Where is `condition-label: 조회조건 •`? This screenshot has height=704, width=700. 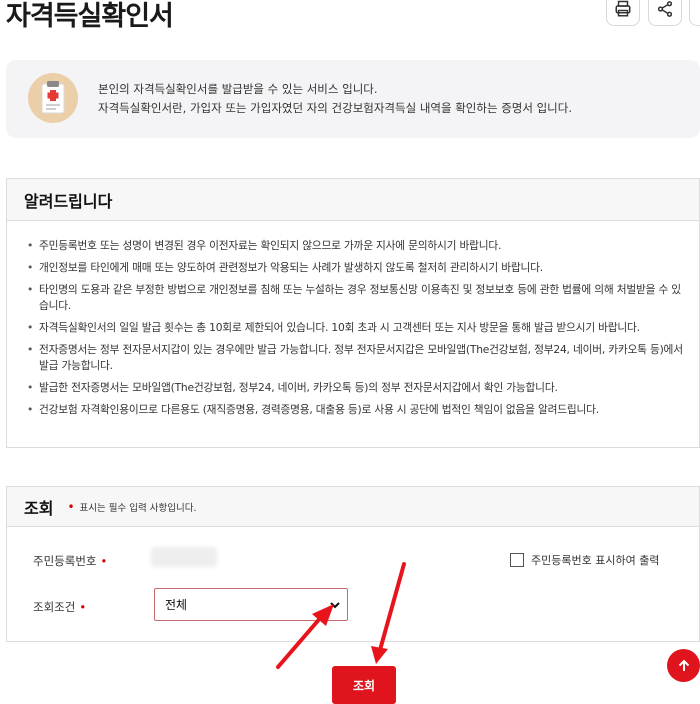 condition-label: 조회조건 • is located at coordinates (60, 607).